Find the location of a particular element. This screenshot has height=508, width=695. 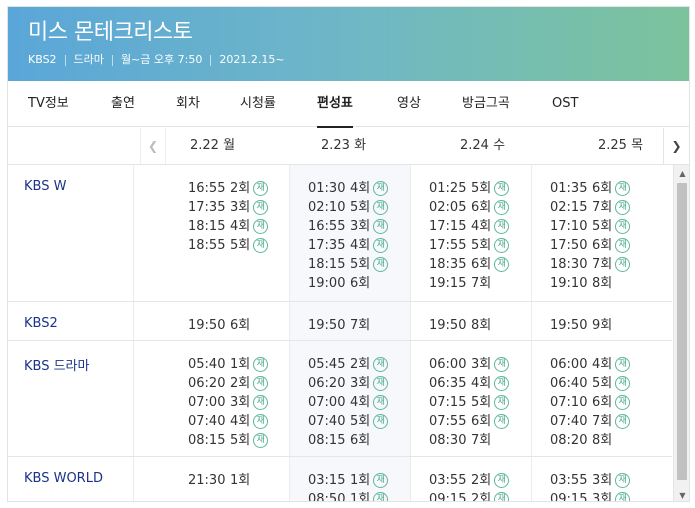

air-time: 07:00 is located at coordinates (327, 402).